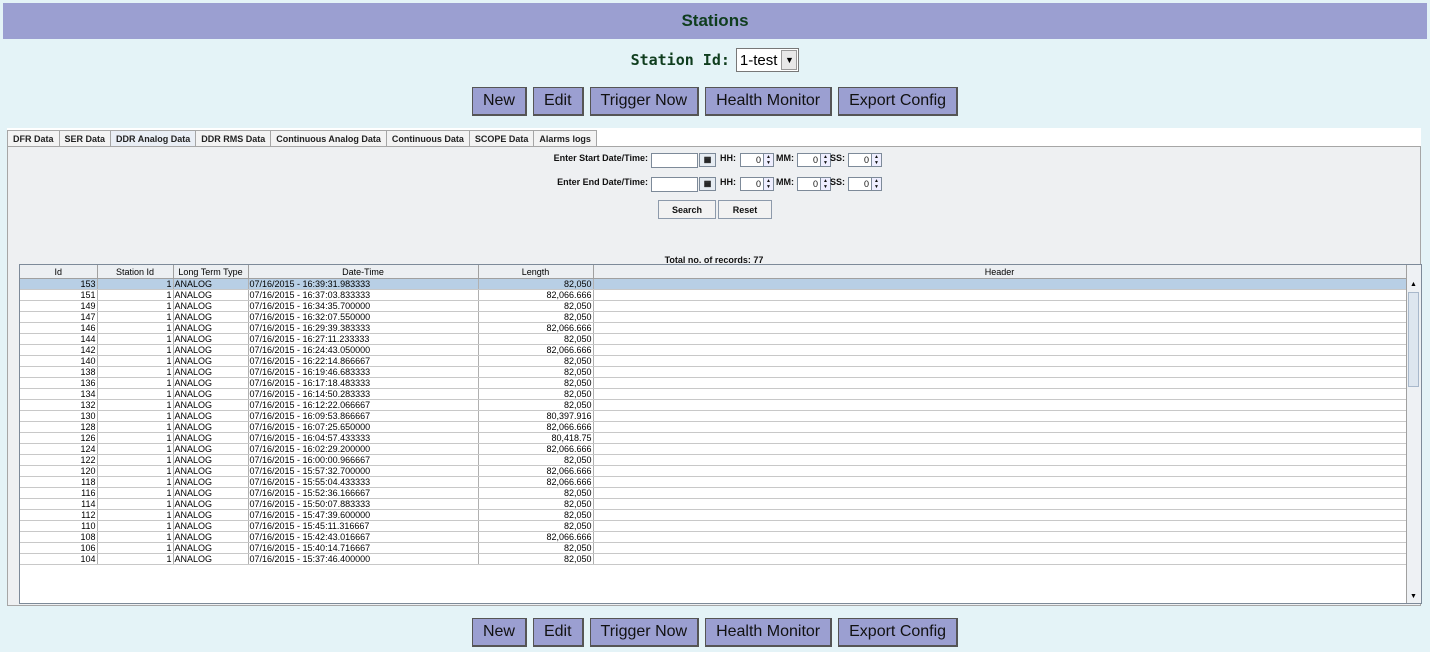 The height and width of the screenshot is (652, 1430). I want to click on cell-date-time: 07/16/2015 - 16:37:03.833333, so click(363, 295).